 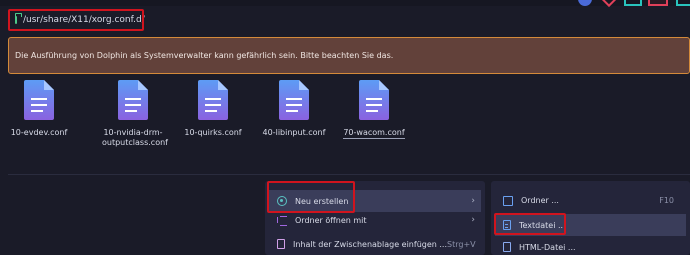 I want to click on file-name: 10-nvidia-drm-outputclass.conf, so click(x=135, y=137).